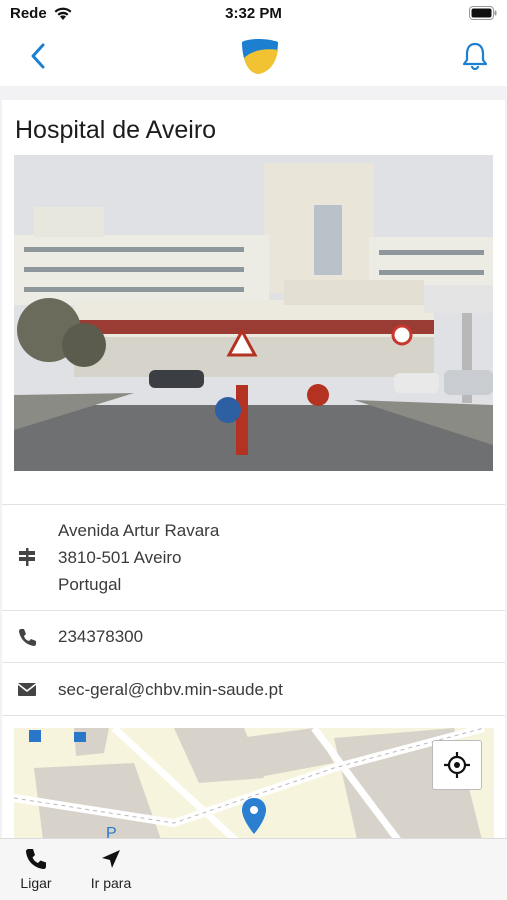 This screenshot has width=507, height=900. Describe the element at coordinates (253, 869) in the screenshot. I see `bottom-toolbar: Ligar Ir para` at that location.